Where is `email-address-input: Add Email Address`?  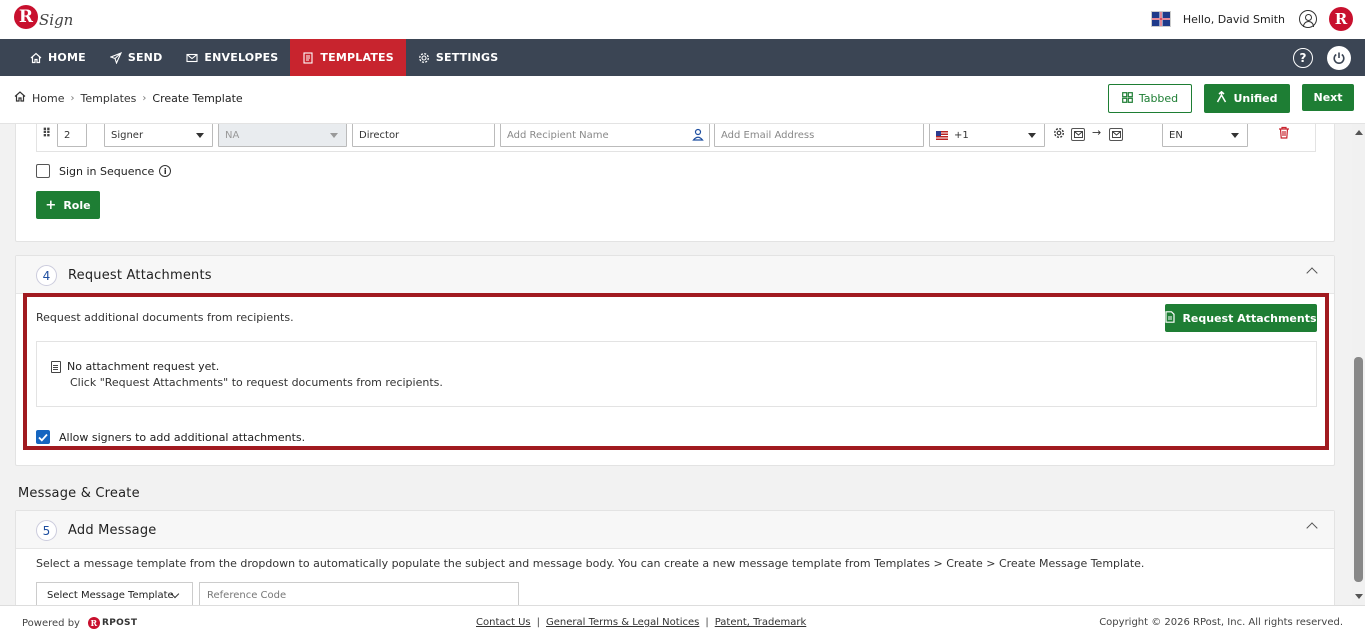
email-address-input: Add Email Address is located at coordinates (819, 135).